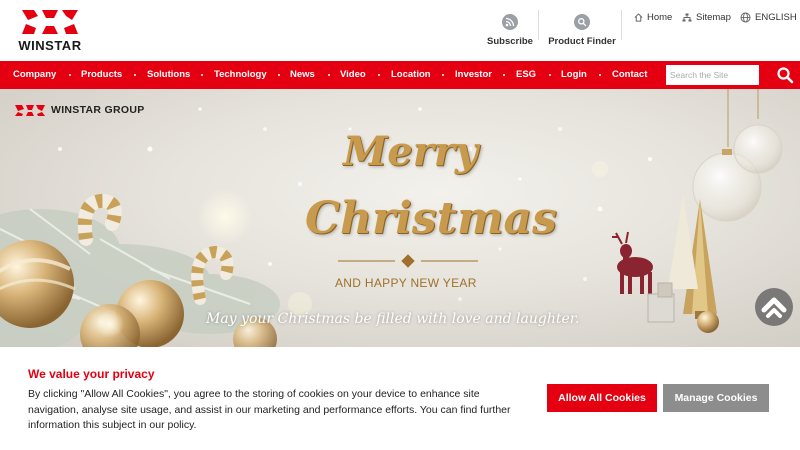  Describe the element at coordinates (240, 75) in the screenshot. I see `nav-item-technology: Technology` at that location.